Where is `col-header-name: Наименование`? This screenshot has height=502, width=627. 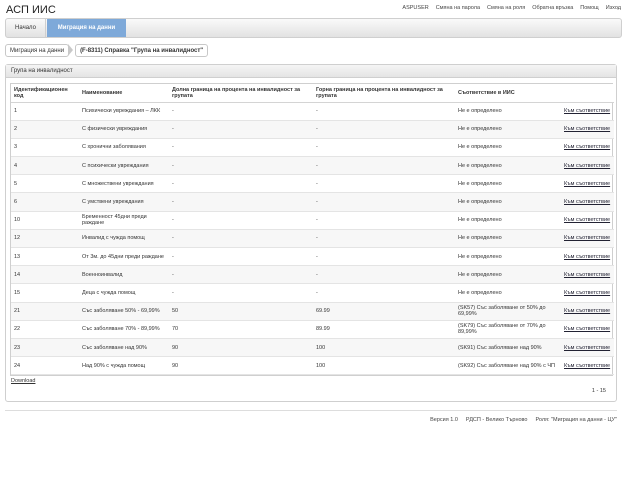 col-header-name: Наименование is located at coordinates (124, 93).